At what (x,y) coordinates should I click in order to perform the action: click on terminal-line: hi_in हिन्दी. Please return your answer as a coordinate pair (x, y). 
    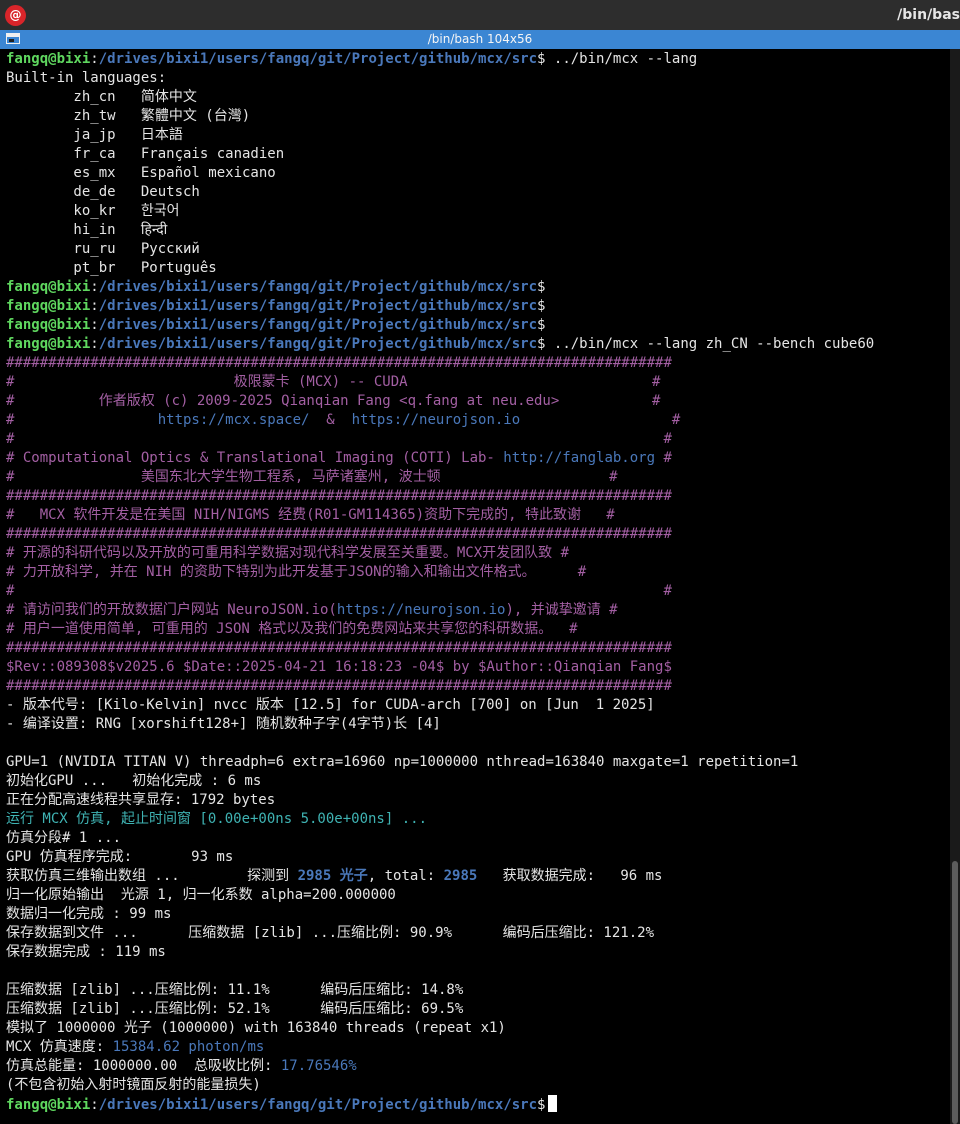
    Looking at the image, I should click on (86, 230).